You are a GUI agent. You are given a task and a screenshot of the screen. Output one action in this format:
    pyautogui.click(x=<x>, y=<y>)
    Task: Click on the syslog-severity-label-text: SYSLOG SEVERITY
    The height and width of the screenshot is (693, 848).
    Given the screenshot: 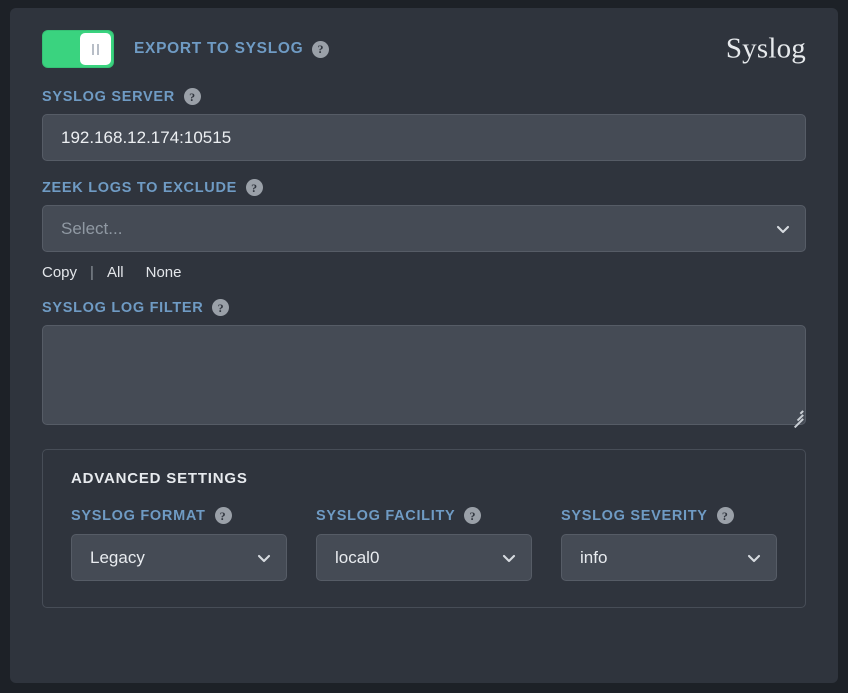 What is the action you would take?
    pyautogui.click(x=634, y=515)
    